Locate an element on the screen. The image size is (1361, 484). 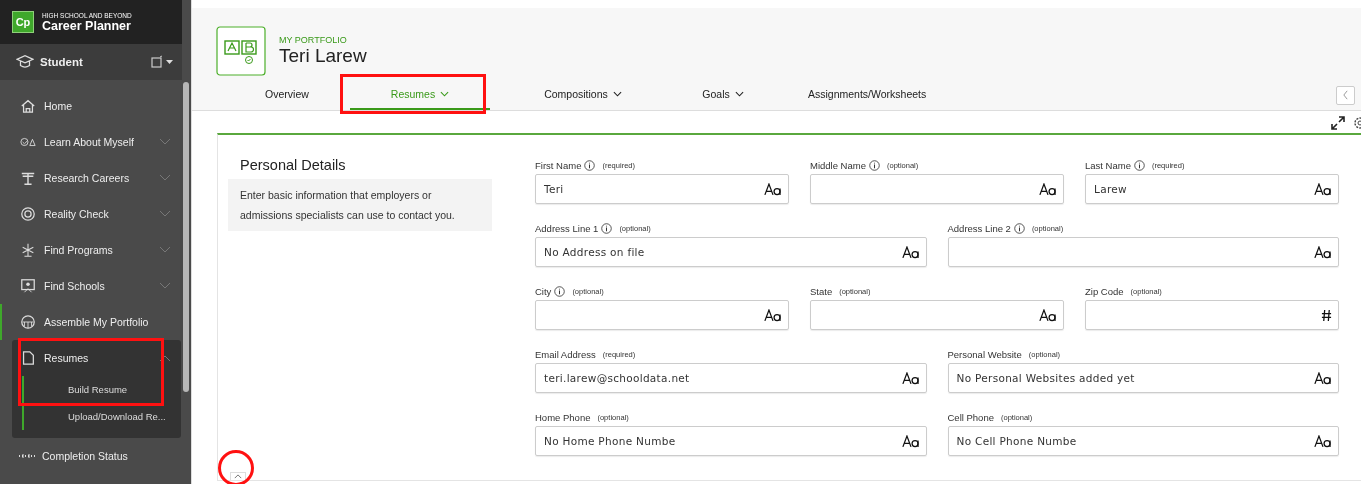
sidebar-item: Completion Status is located at coordinates (91, 456).